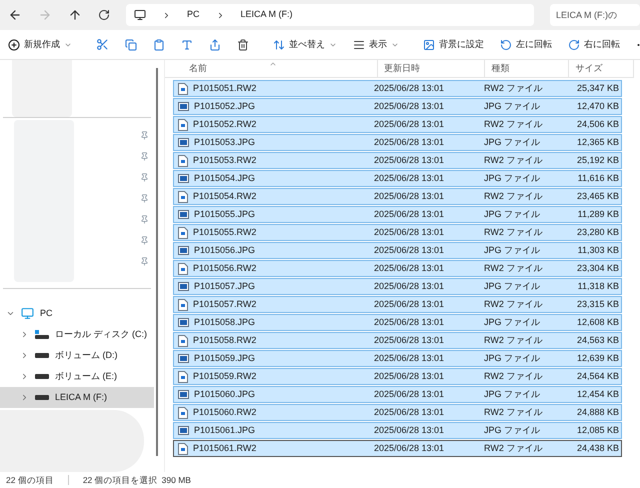 The width and height of the screenshot is (640, 488). I want to click on size-cell-text: 24,506 KB, so click(598, 124).